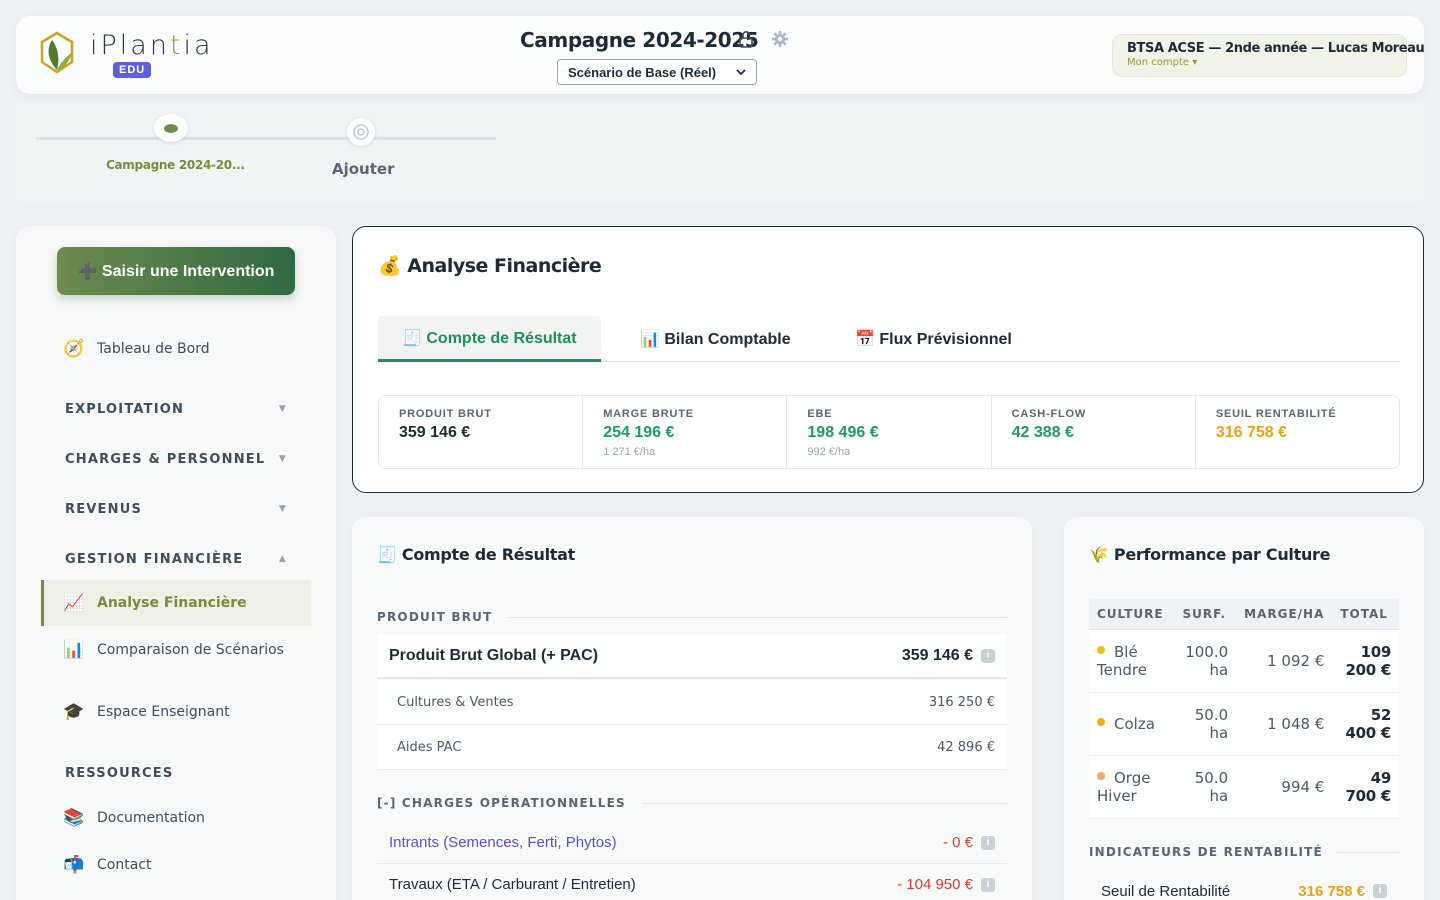 The width and height of the screenshot is (1440, 900). I want to click on gear-icon, so click(780, 39).